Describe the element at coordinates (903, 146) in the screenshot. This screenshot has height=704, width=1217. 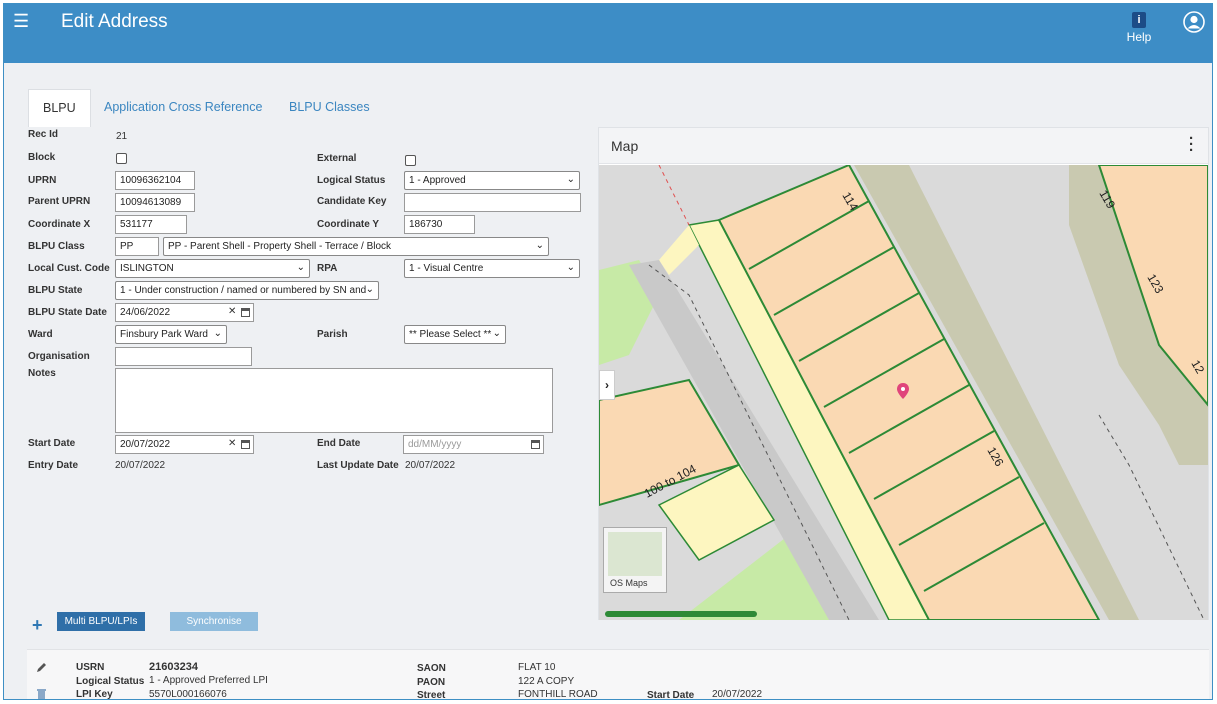
I see `map-header: Map · · ·` at that location.